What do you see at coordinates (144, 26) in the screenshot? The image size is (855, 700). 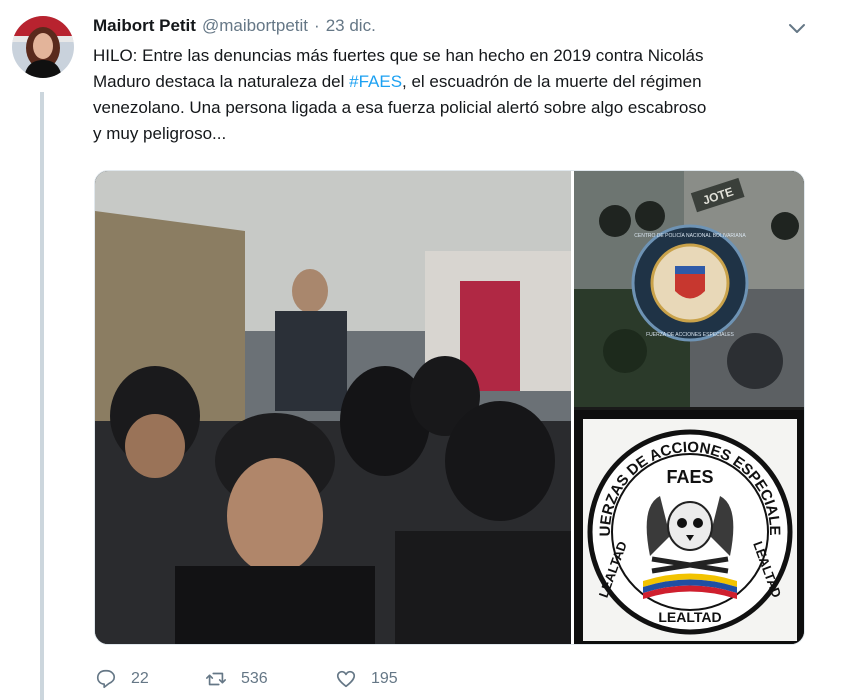 I see `author-name: Maibort Petit` at bounding box center [144, 26].